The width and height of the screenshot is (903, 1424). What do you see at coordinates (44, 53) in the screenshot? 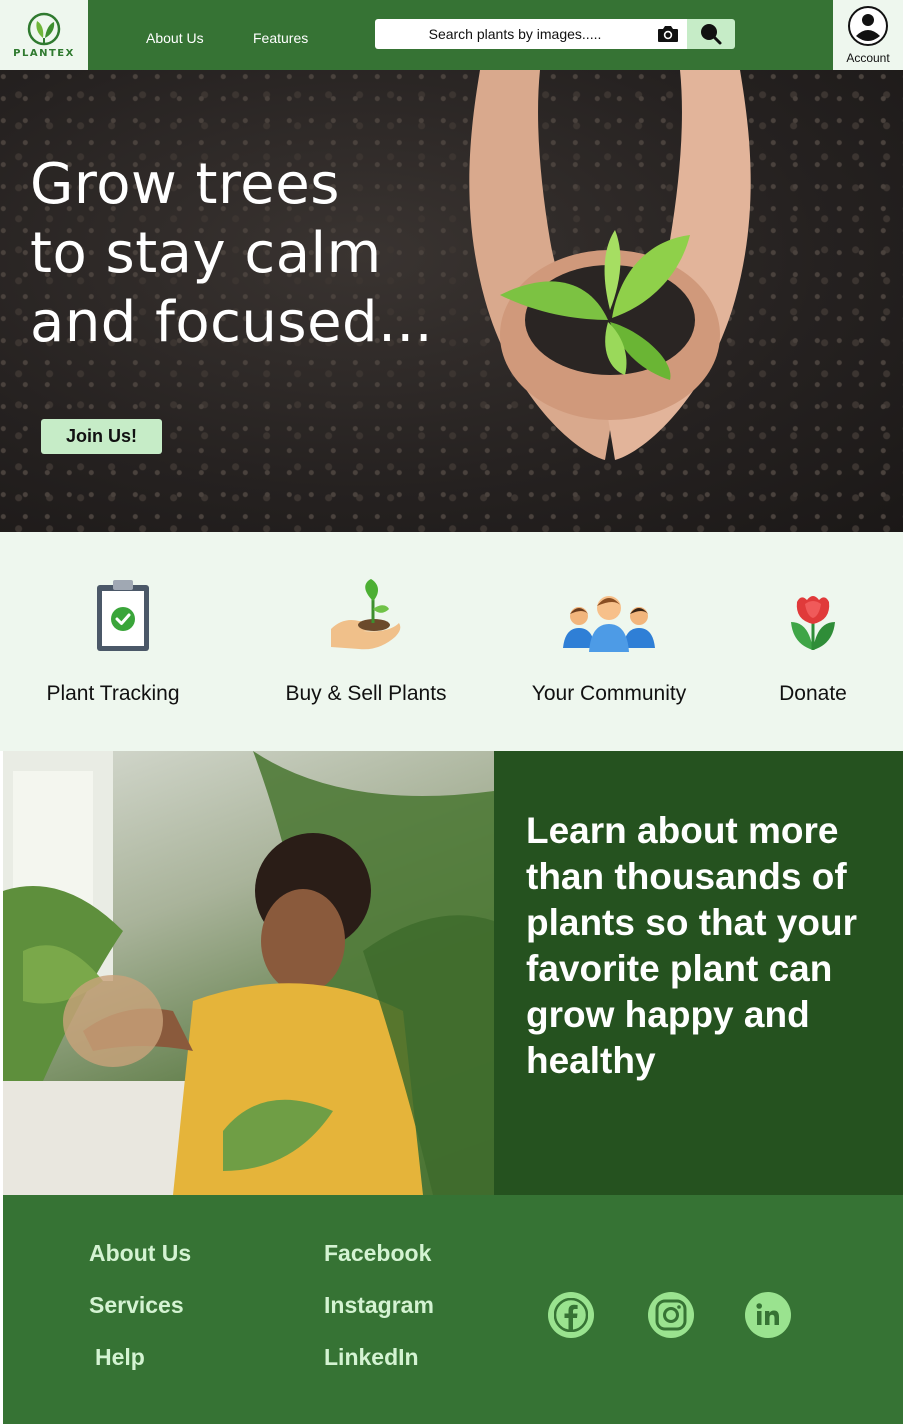
I see `brand-name: PLANTEX` at bounding box center [44, 53].